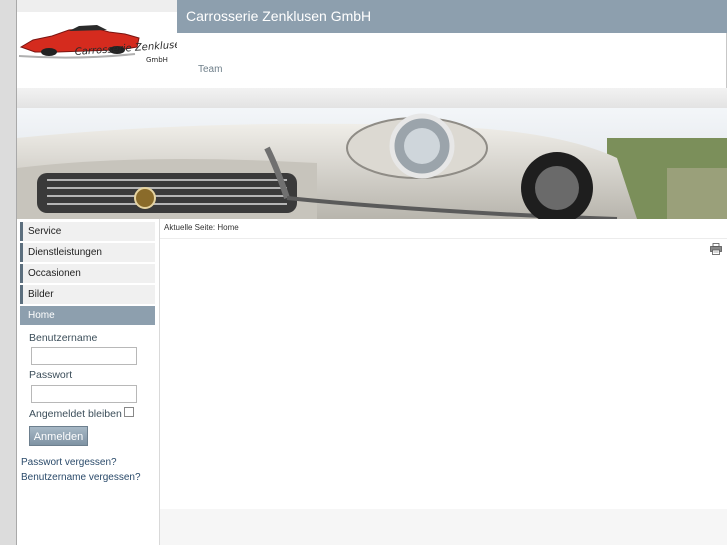 This screenshot has height=545, width=727. What do you see at coordinates (87, 315) in the screenshot?
I see `sidebar-item-home: Home` at bounding box center [87, 315].